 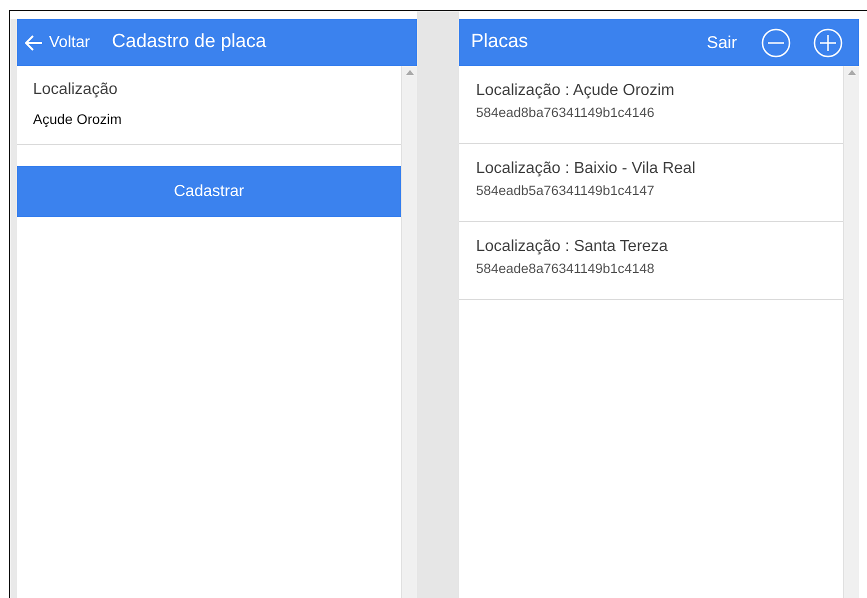 I want to click on location-input: Açude Orozim, so click(x=209, y=119).